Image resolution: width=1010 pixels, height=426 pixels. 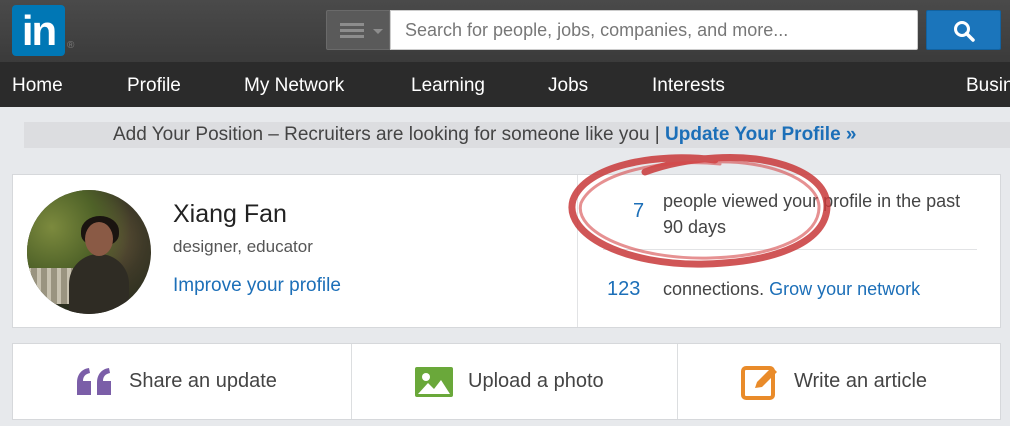 I want to click on search-input, so click(x=654, y=30).